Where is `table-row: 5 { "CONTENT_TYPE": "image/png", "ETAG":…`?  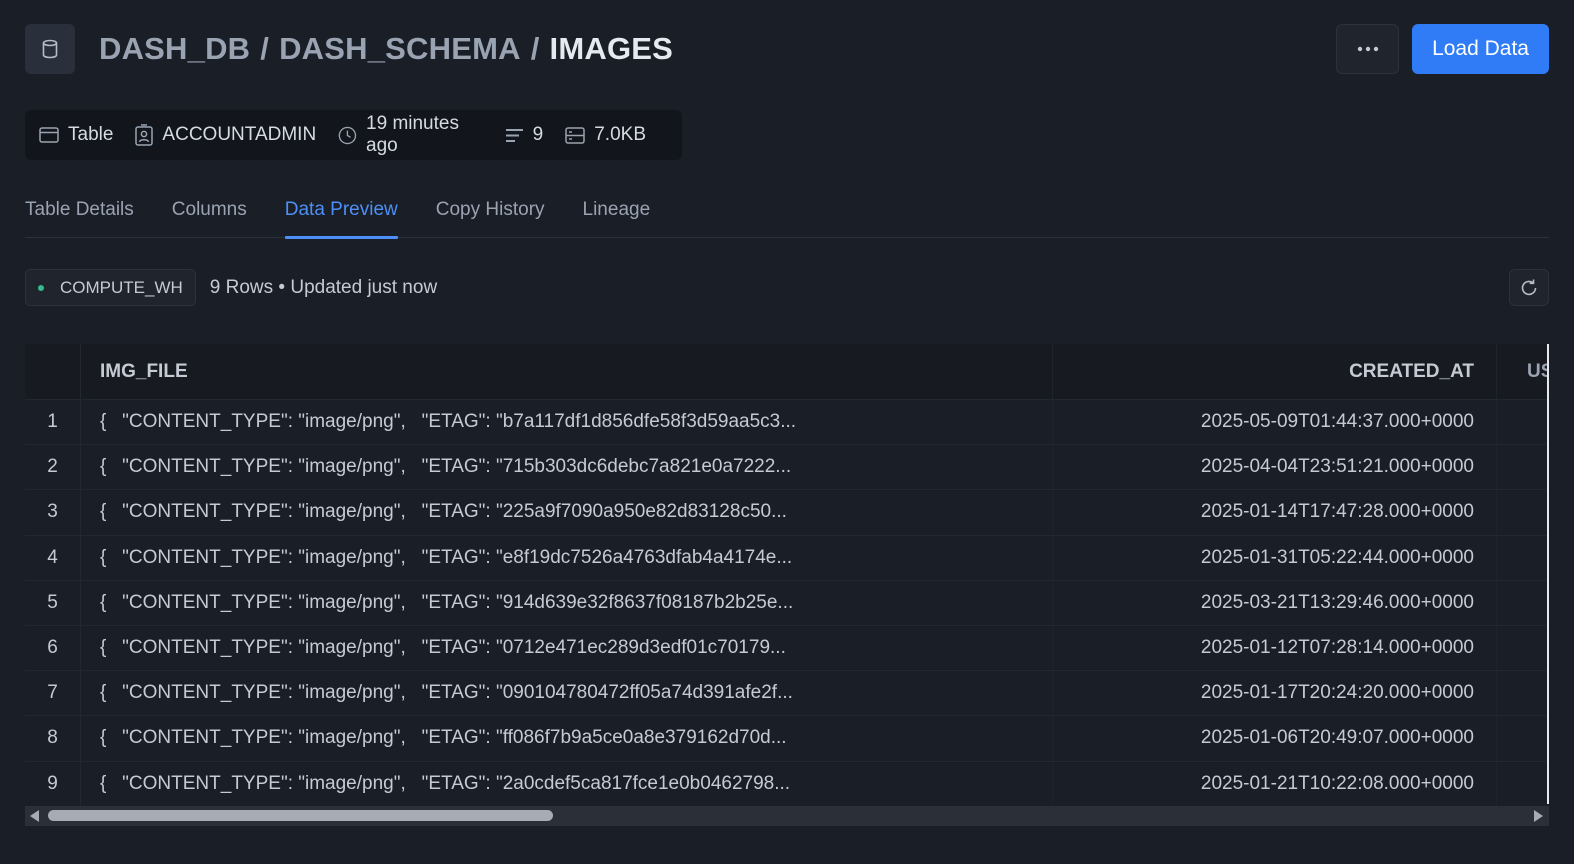 table-row: 5 { "CONTENT_TYPE": "image/png", "ETAG":… is located at coordinates (787, 603).